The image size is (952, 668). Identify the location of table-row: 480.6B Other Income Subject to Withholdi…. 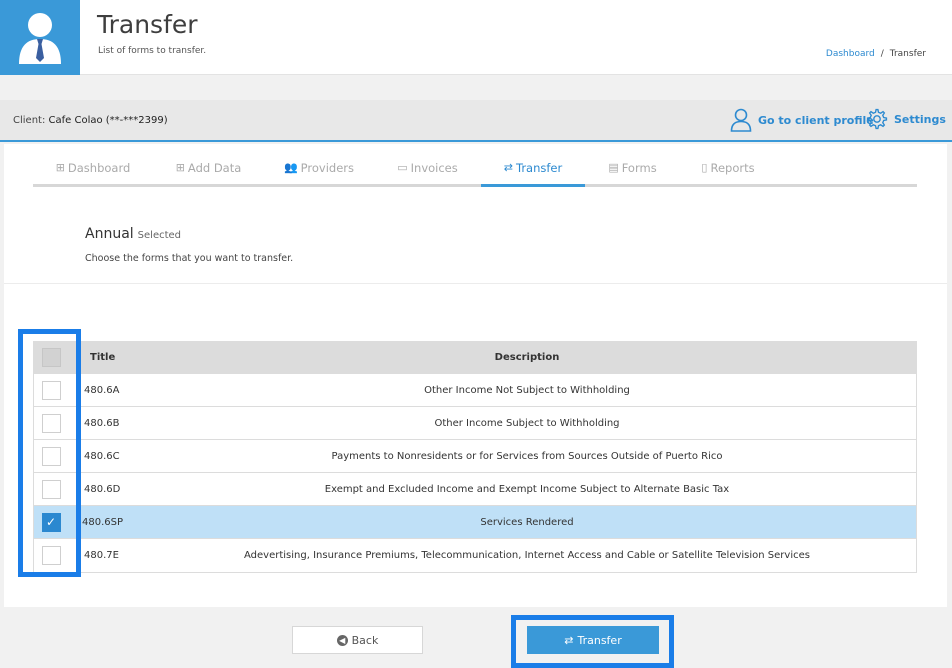
(475, 423).